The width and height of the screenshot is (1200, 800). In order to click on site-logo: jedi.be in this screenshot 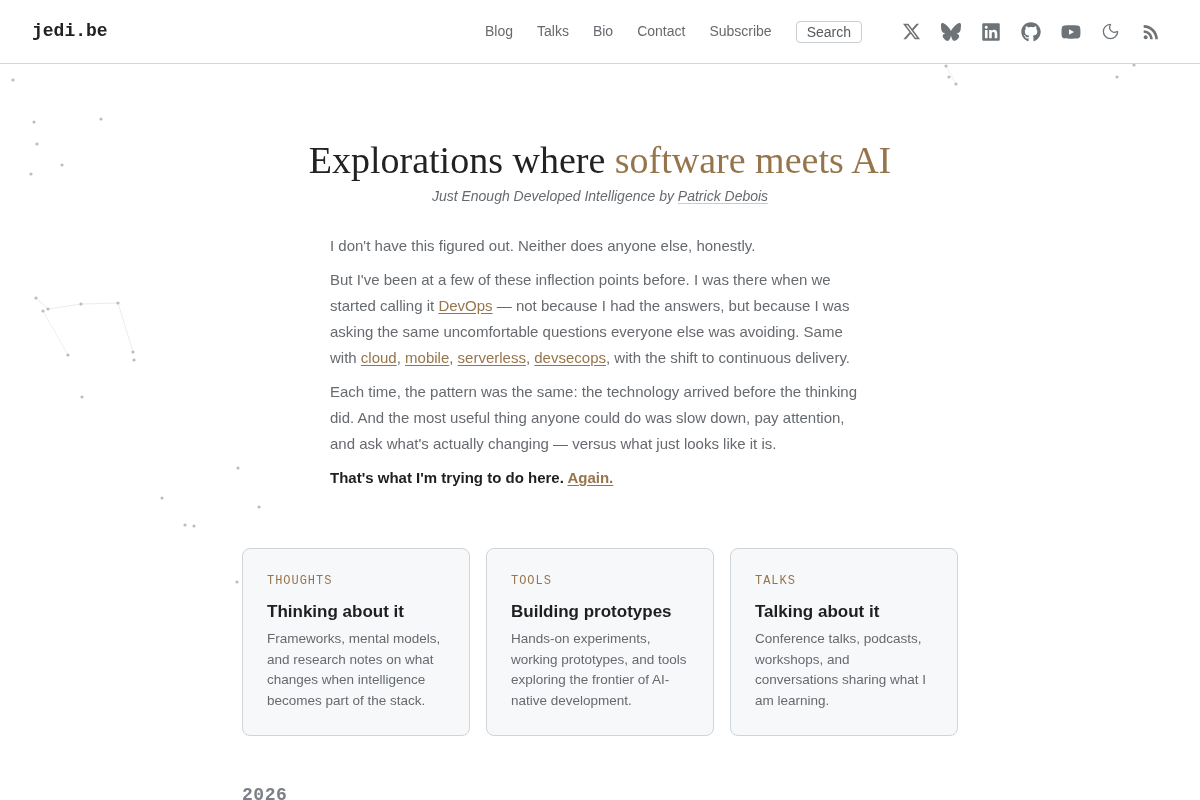, I will do `click(70, 31)`.